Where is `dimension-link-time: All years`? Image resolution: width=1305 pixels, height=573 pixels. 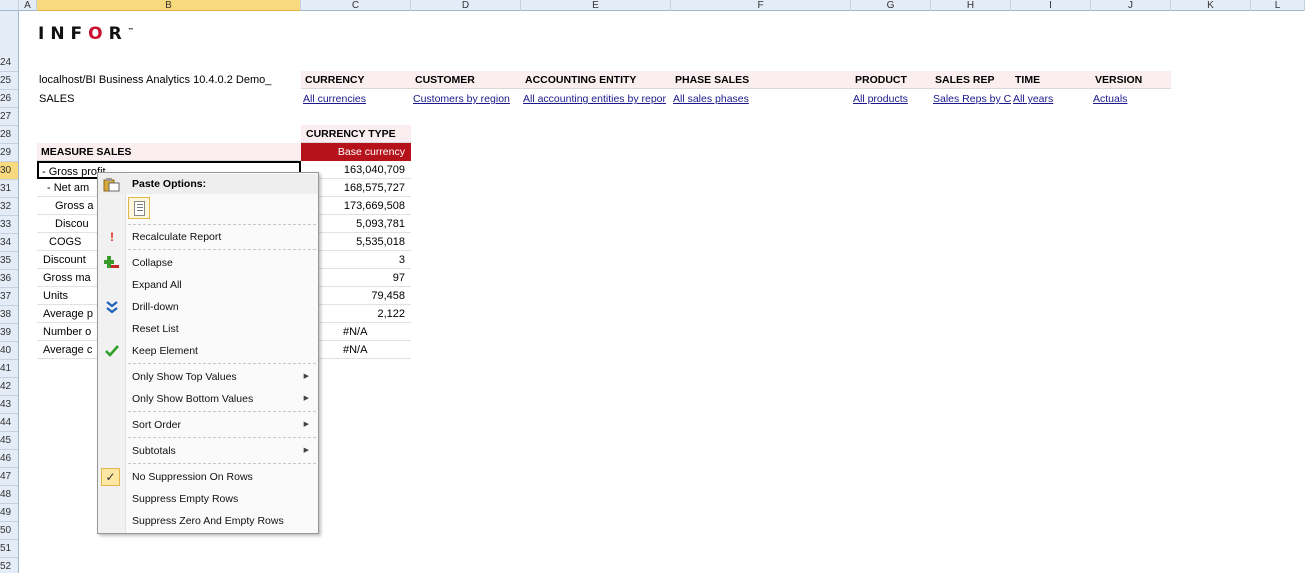
dimension-link-time: All years is located at coordinates (1051, 99).